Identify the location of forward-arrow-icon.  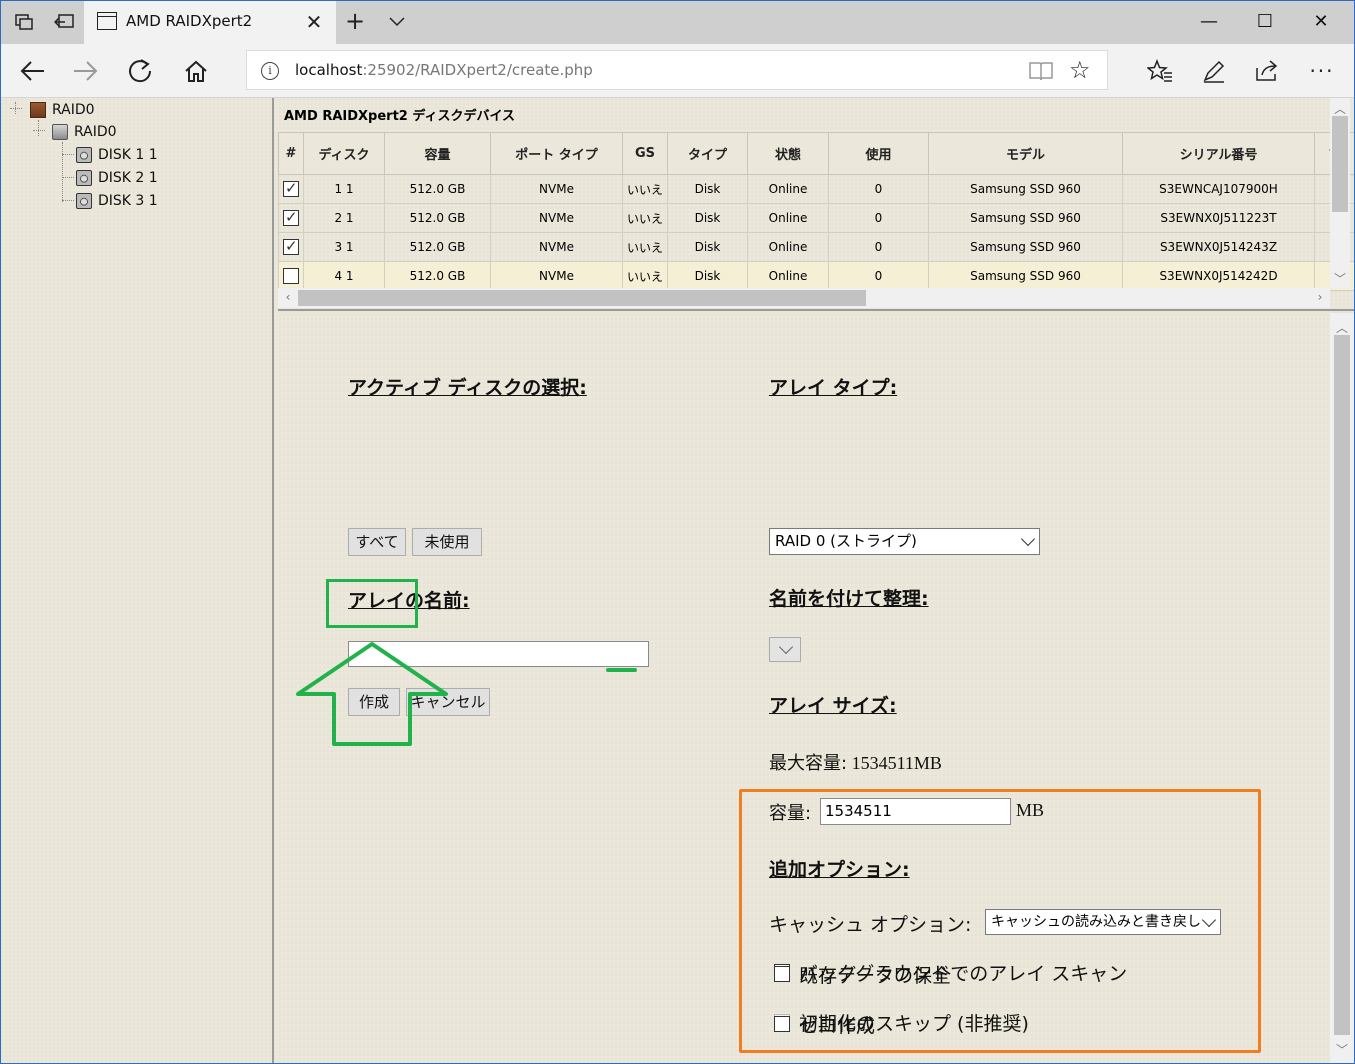
(86, 71).